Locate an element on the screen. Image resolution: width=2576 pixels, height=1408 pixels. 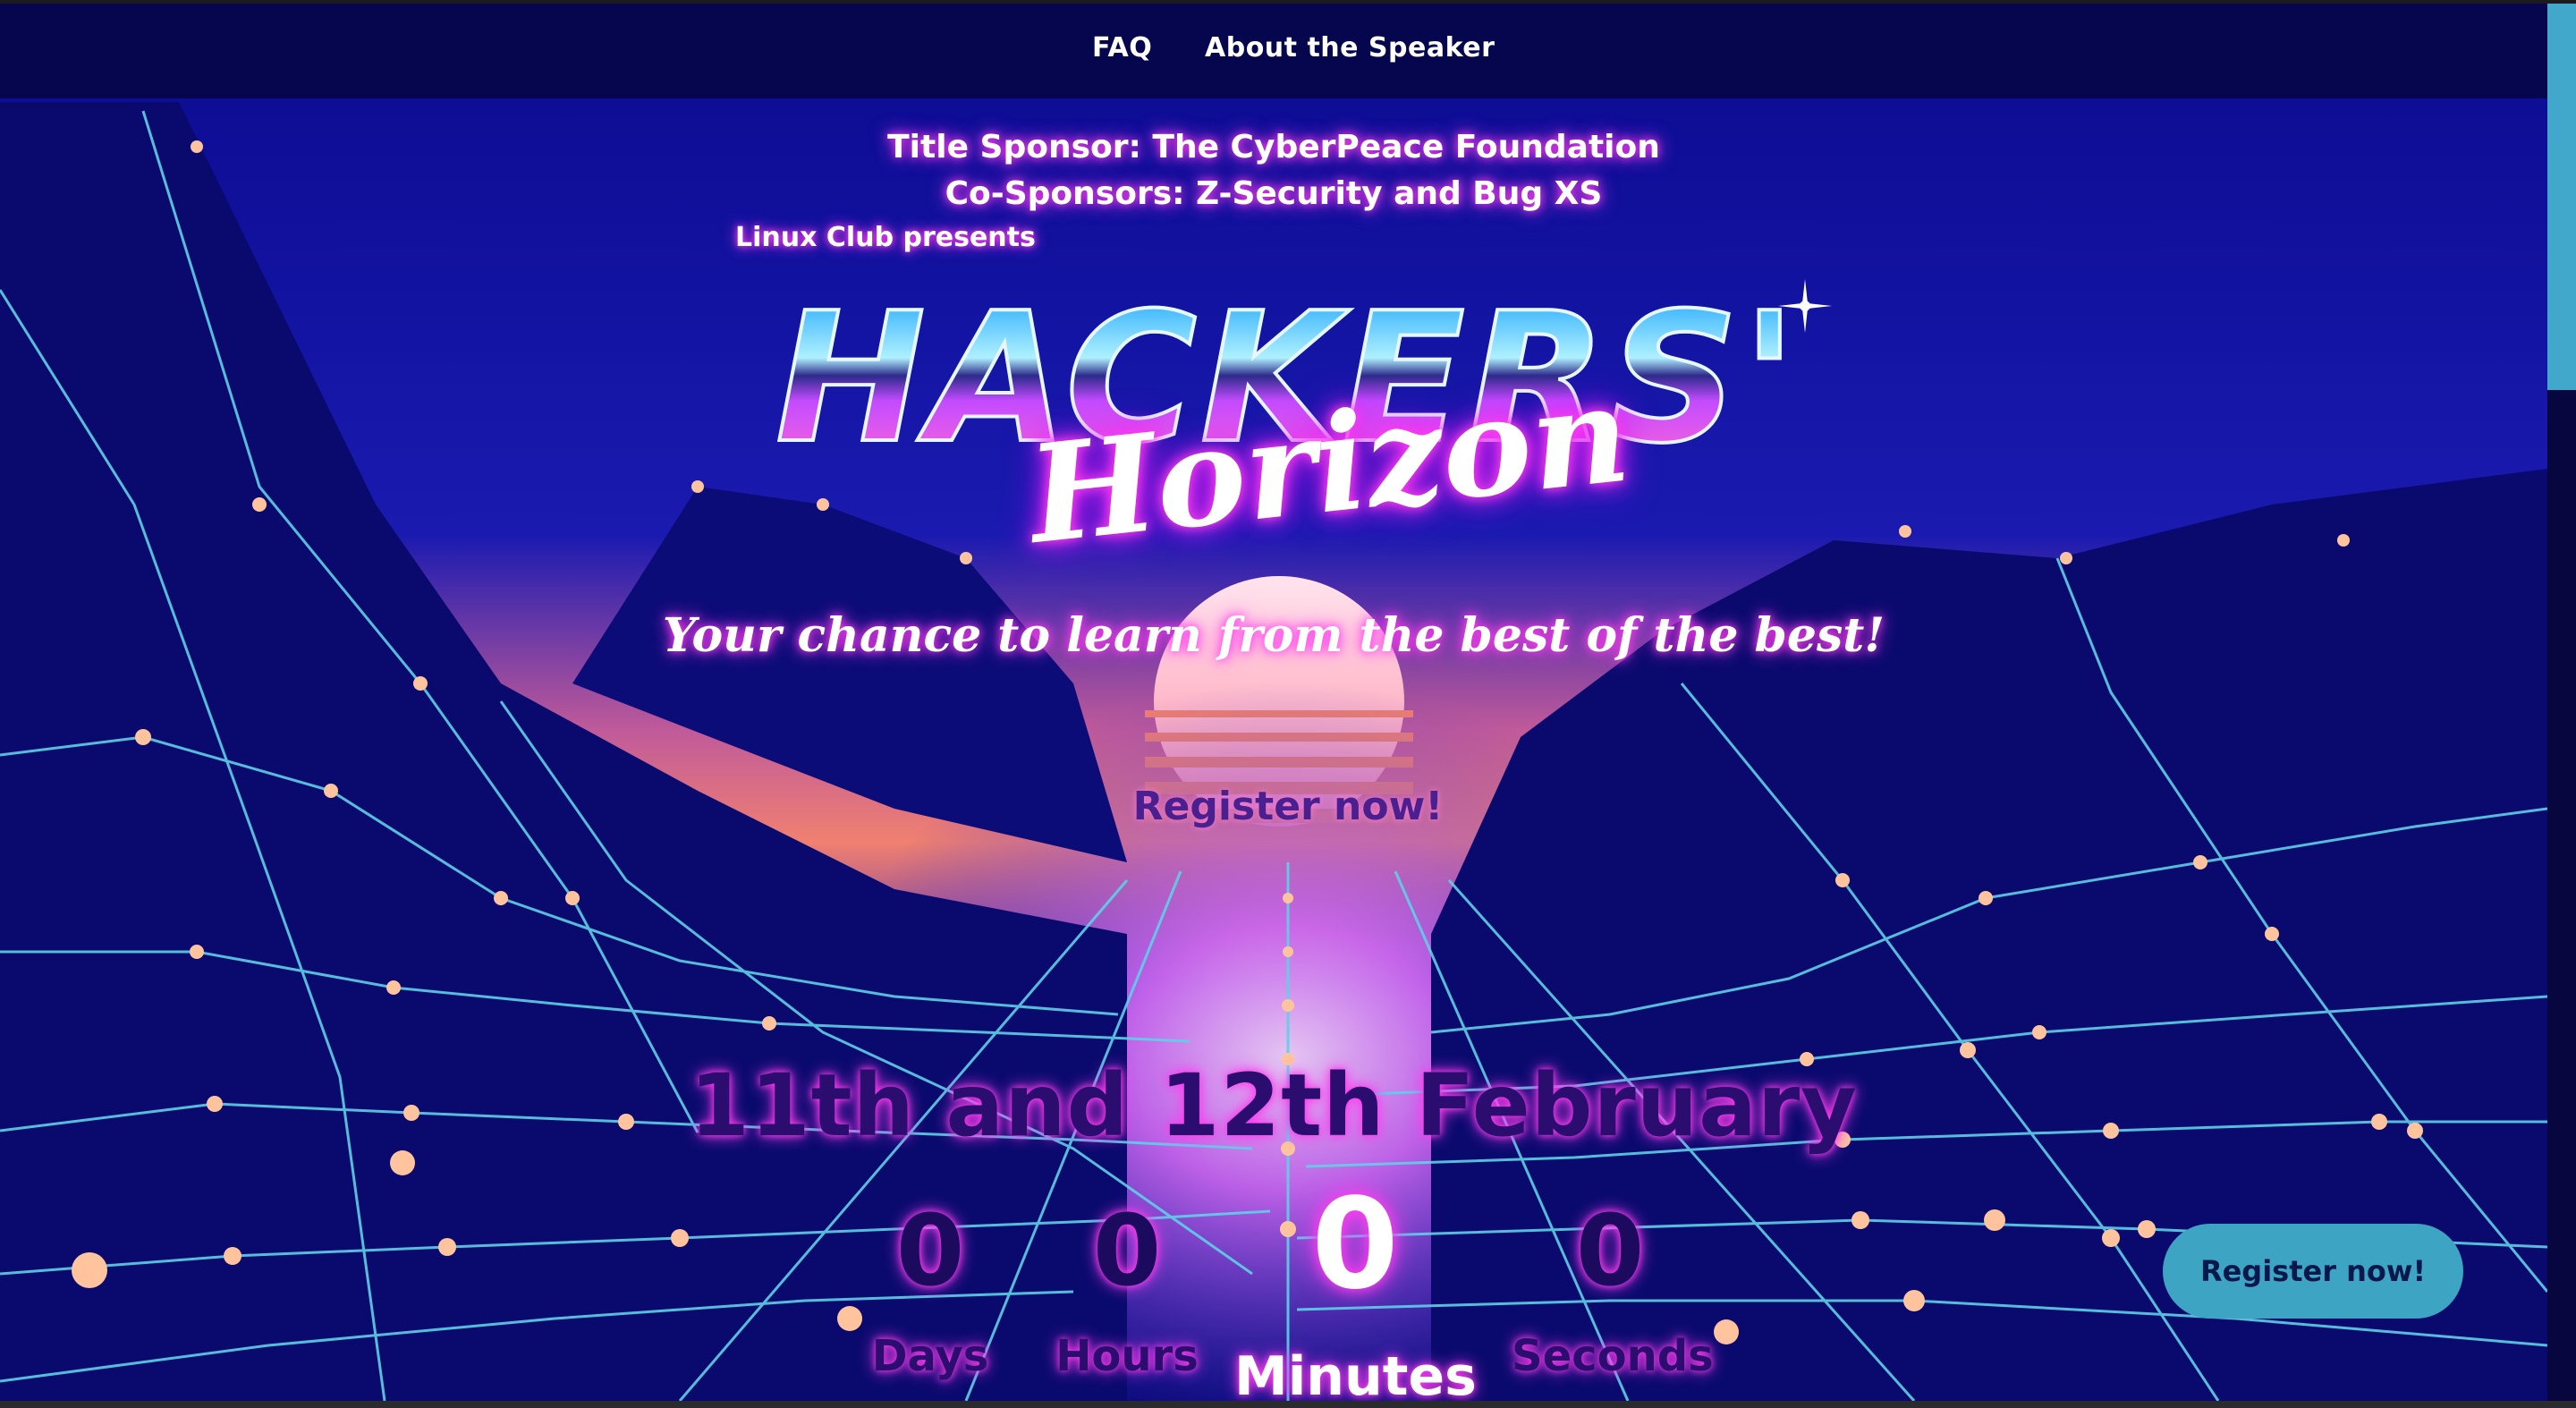
presents-text: Linux Club presents is located at coordinates (885, 238).